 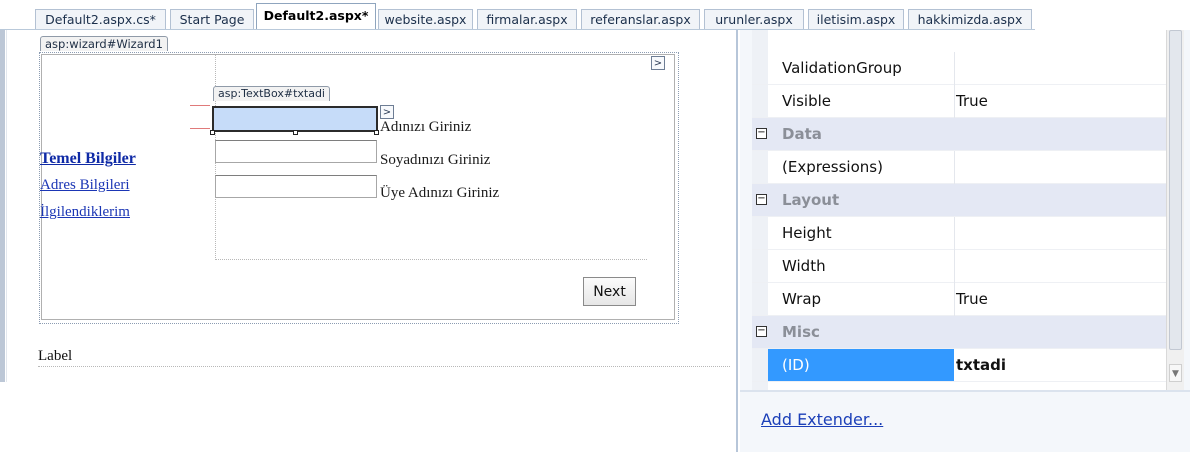 I want to click on sidebar-item-adres-bilgileri: Adres Bilgileri, so click(x=85, y=185).